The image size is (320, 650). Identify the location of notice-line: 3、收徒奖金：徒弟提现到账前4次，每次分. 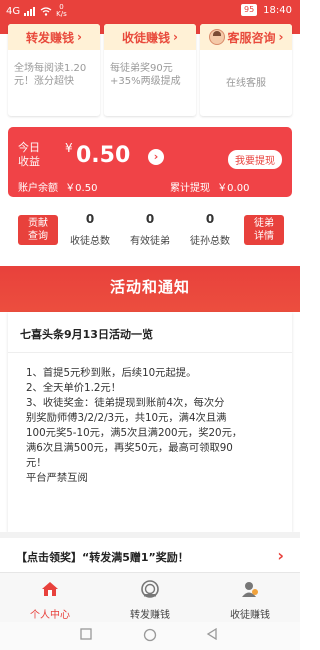
(125, 403).